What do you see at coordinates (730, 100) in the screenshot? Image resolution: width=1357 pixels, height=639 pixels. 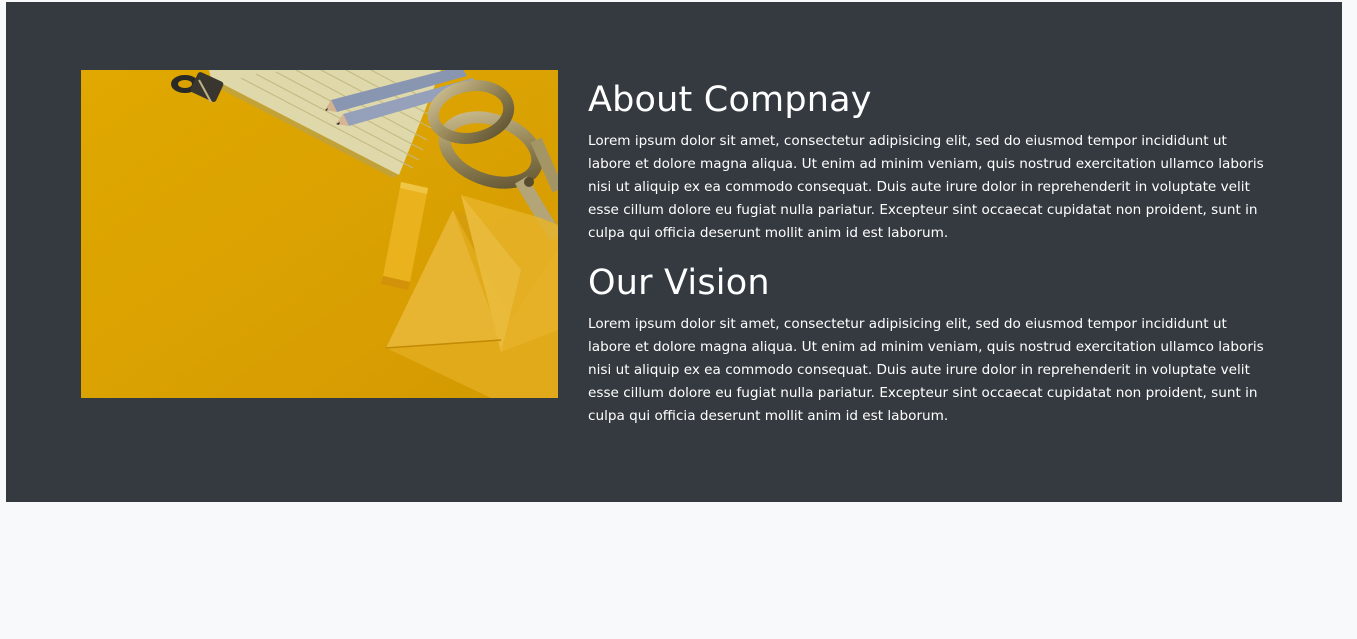 I see `about-title: About Compnay` at bounding box center [730, 100].